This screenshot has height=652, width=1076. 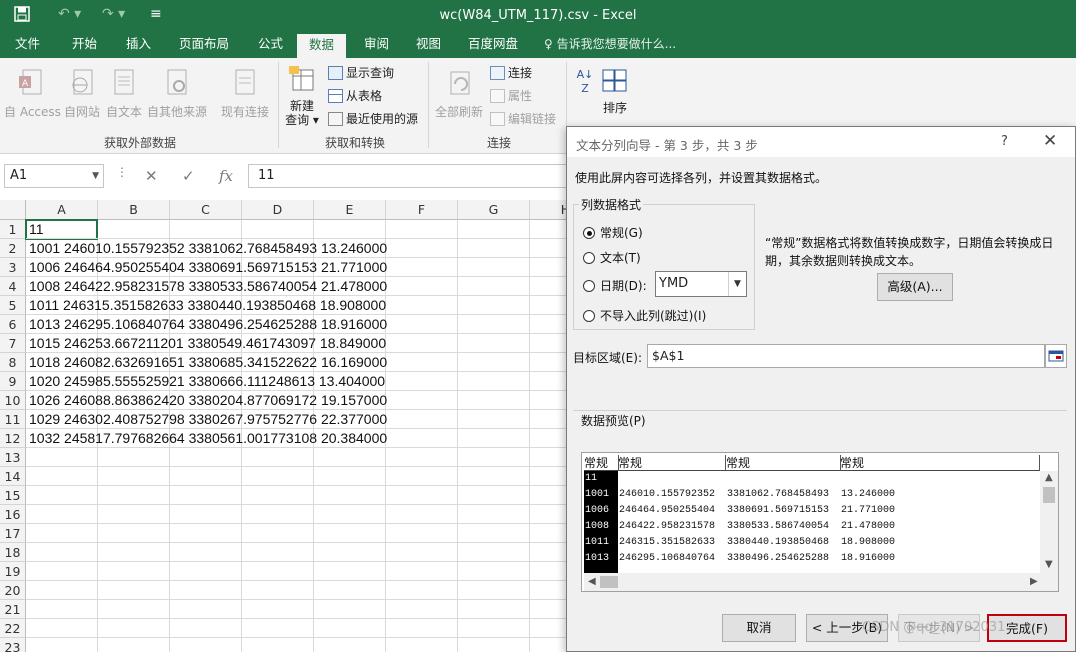 I want to click on row-header: 11, so click(x=13, y=419).